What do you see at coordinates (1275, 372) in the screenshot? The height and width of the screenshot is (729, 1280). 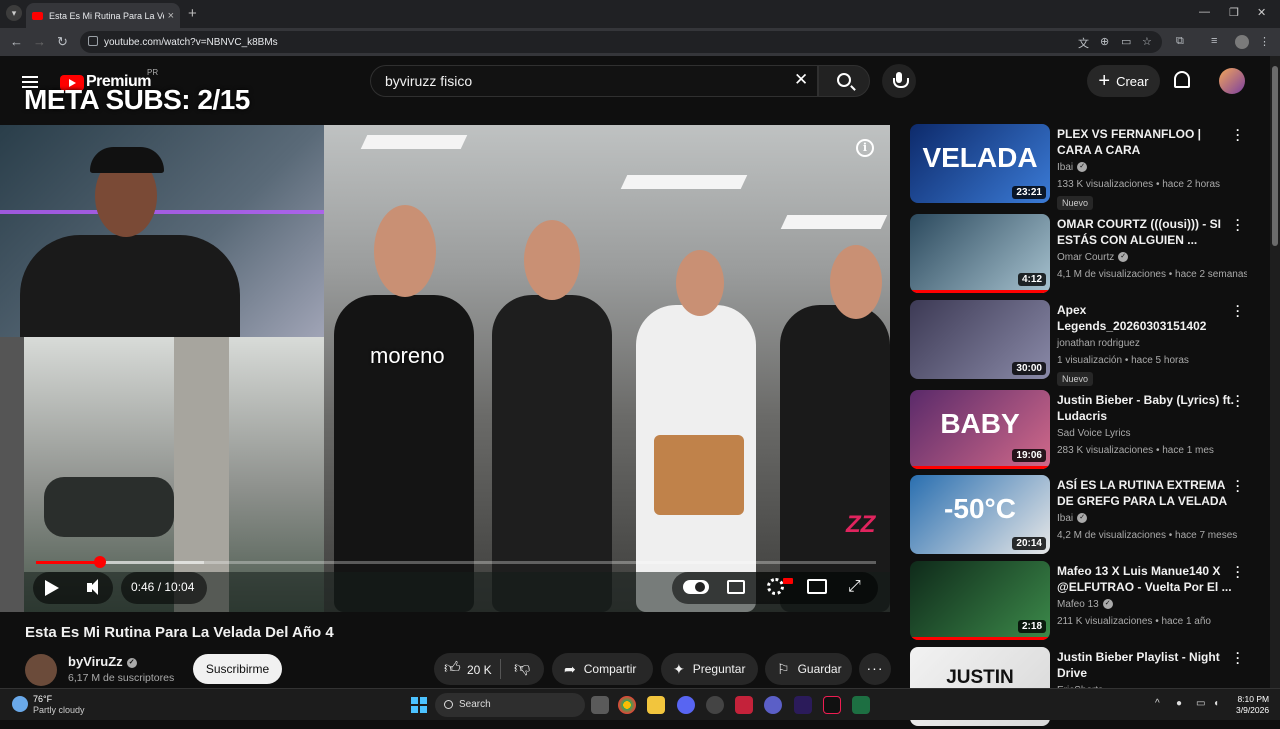 I see `page-scrollbar` at bounding box center [1275, 372].